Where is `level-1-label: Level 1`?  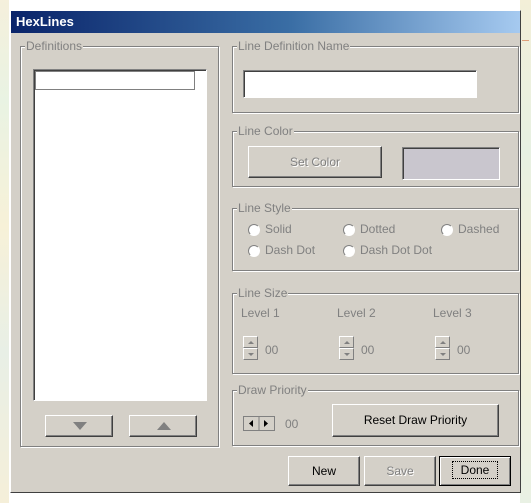 level-1-label: Level 1 is located at coordinates (260, 313).